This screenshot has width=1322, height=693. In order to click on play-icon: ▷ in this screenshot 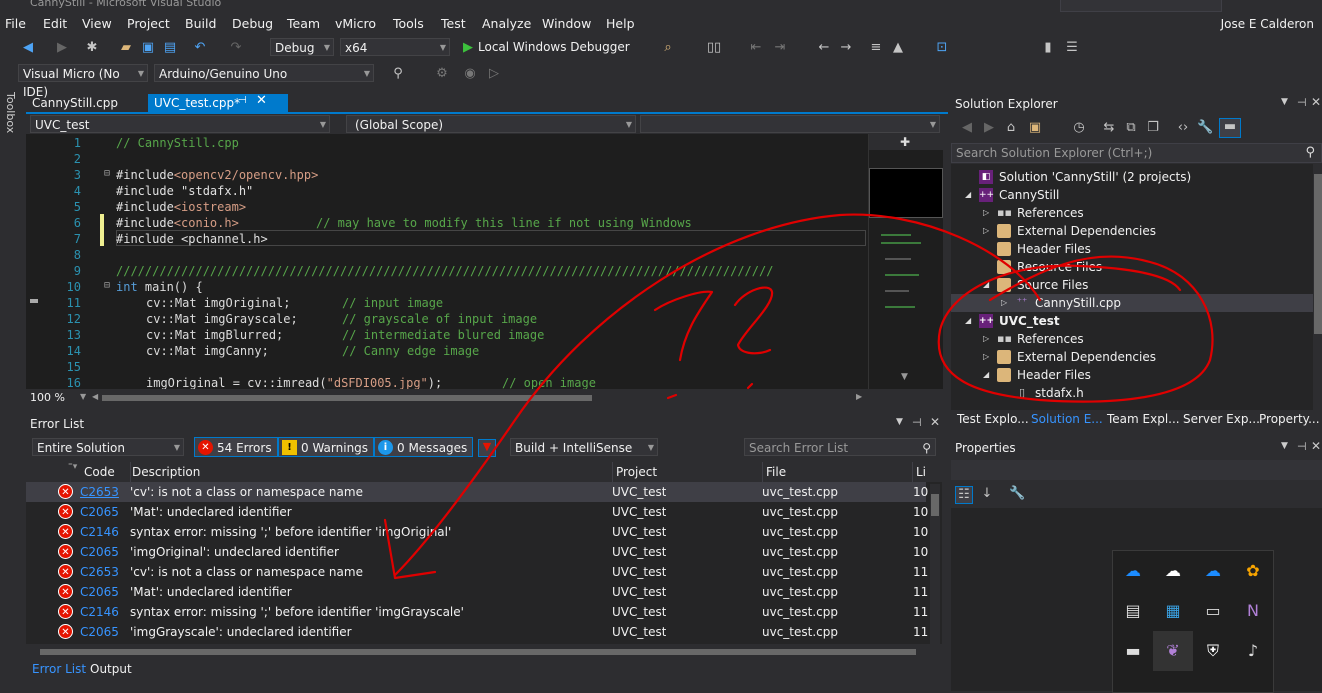, I will do `click(494, 74)`.